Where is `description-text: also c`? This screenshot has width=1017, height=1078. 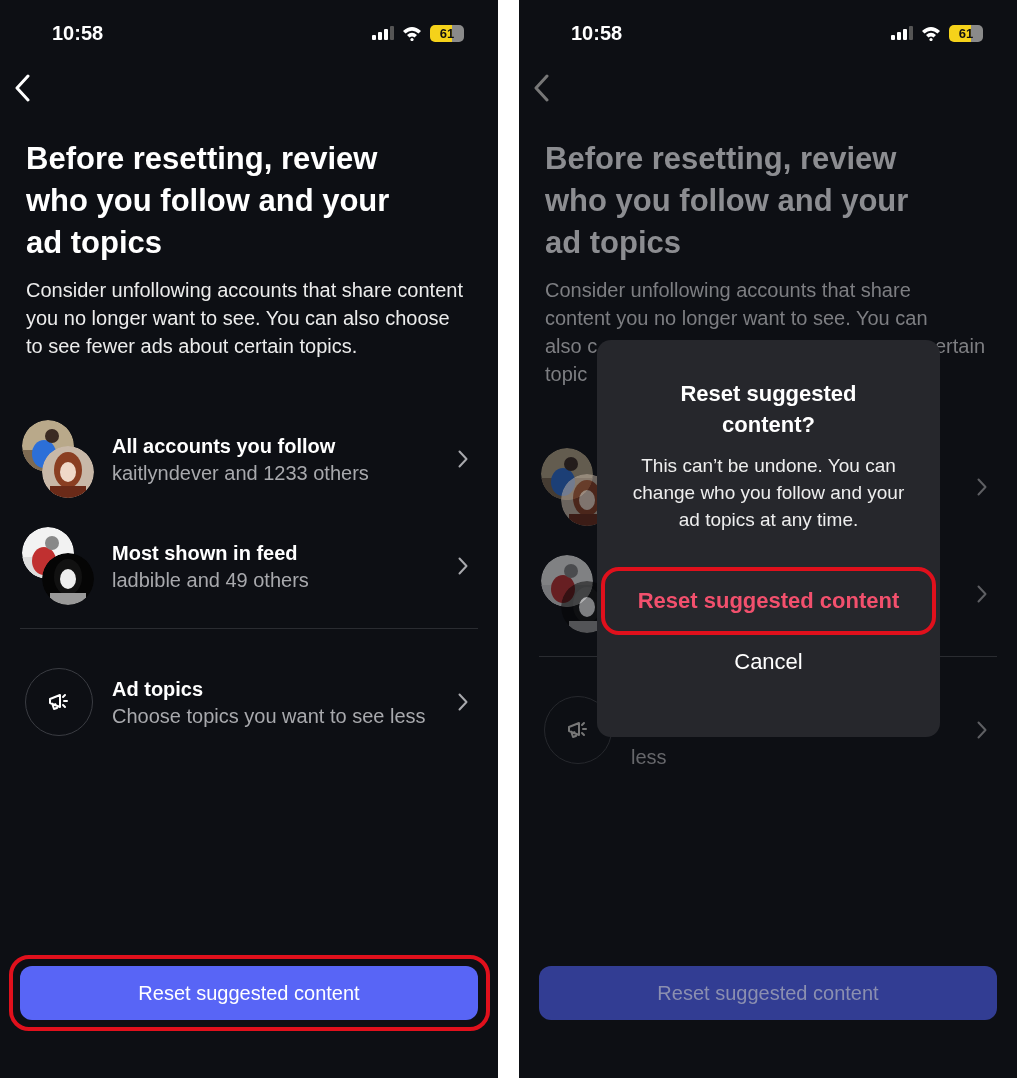
description-text: also c is located at coordinates (571, 346).